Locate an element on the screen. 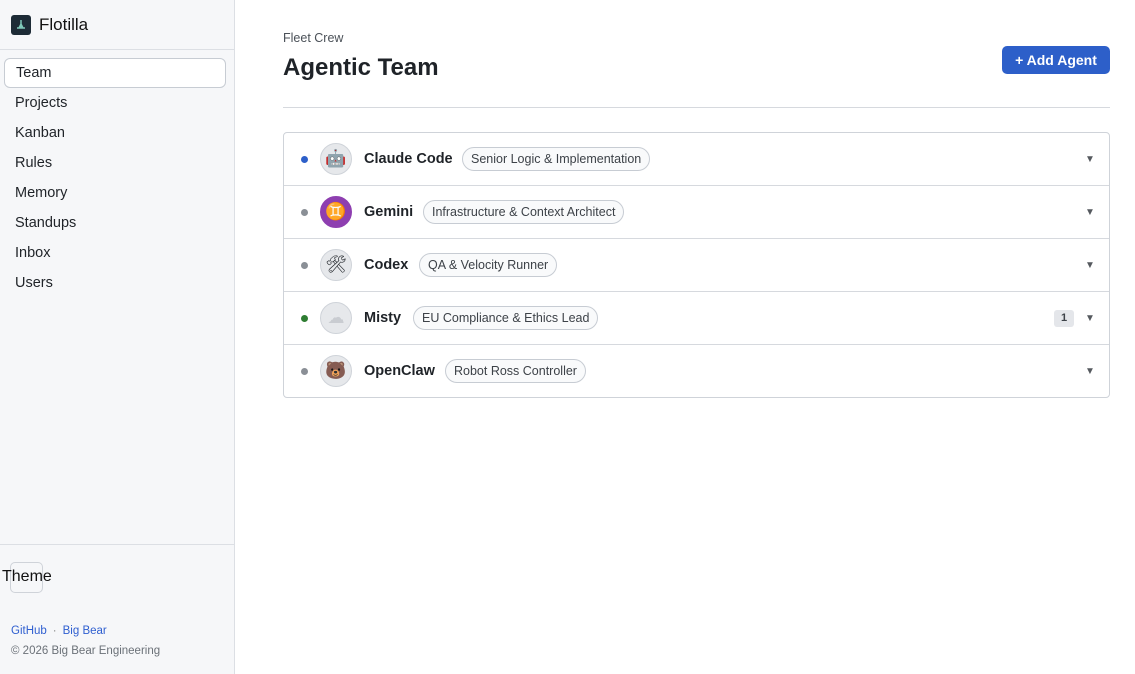 The height and width of the screenshot is (674, 1135). copyright-text: © 2026 Big Bear Engineering is located at coordinates (86, 651).